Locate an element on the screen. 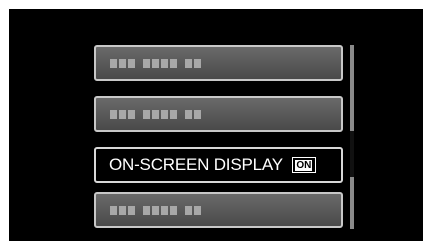  menu-item-on-screen-display: ON-SCREEN DISPLAY ON is located at coordinates (218, 165).